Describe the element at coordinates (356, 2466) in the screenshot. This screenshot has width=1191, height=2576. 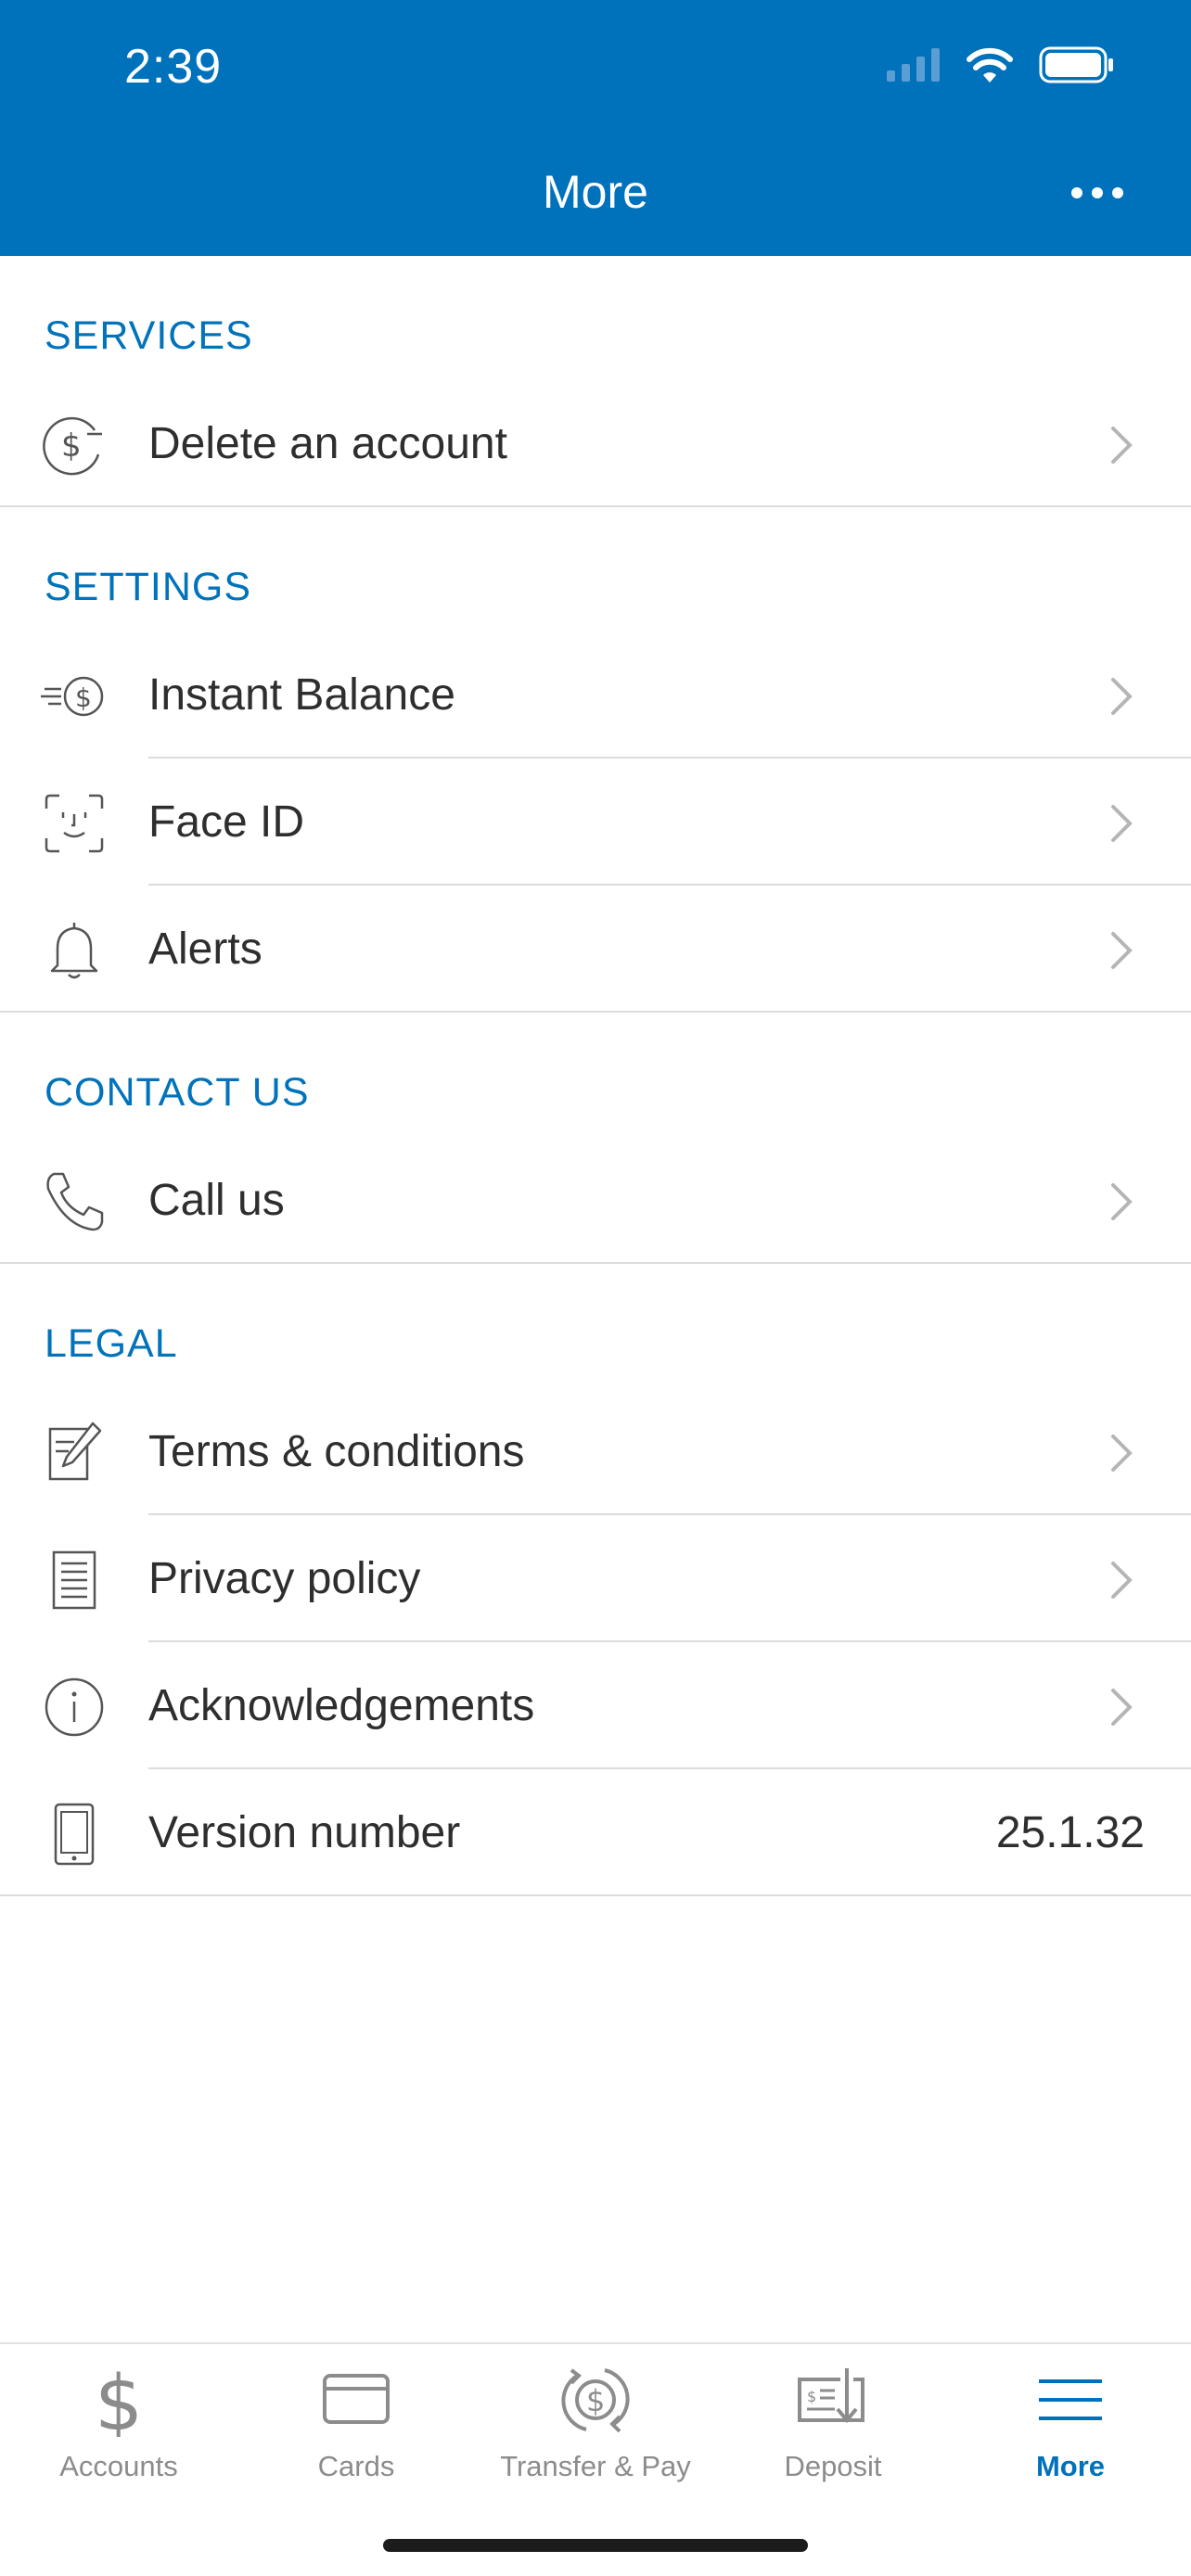
I see `tab-label: Cards` at that location.